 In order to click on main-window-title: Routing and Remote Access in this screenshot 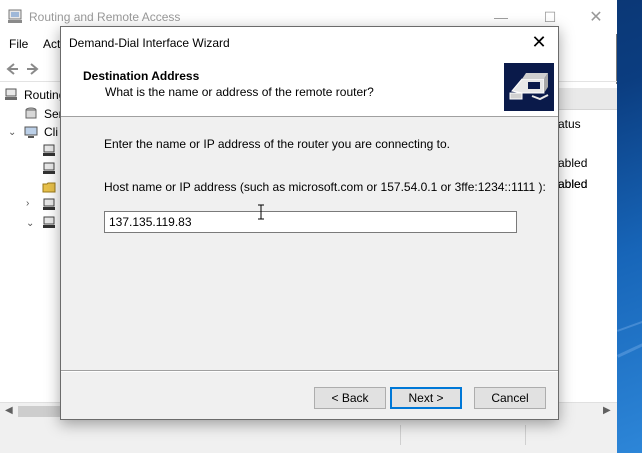, I will do `click(105, 17)`.